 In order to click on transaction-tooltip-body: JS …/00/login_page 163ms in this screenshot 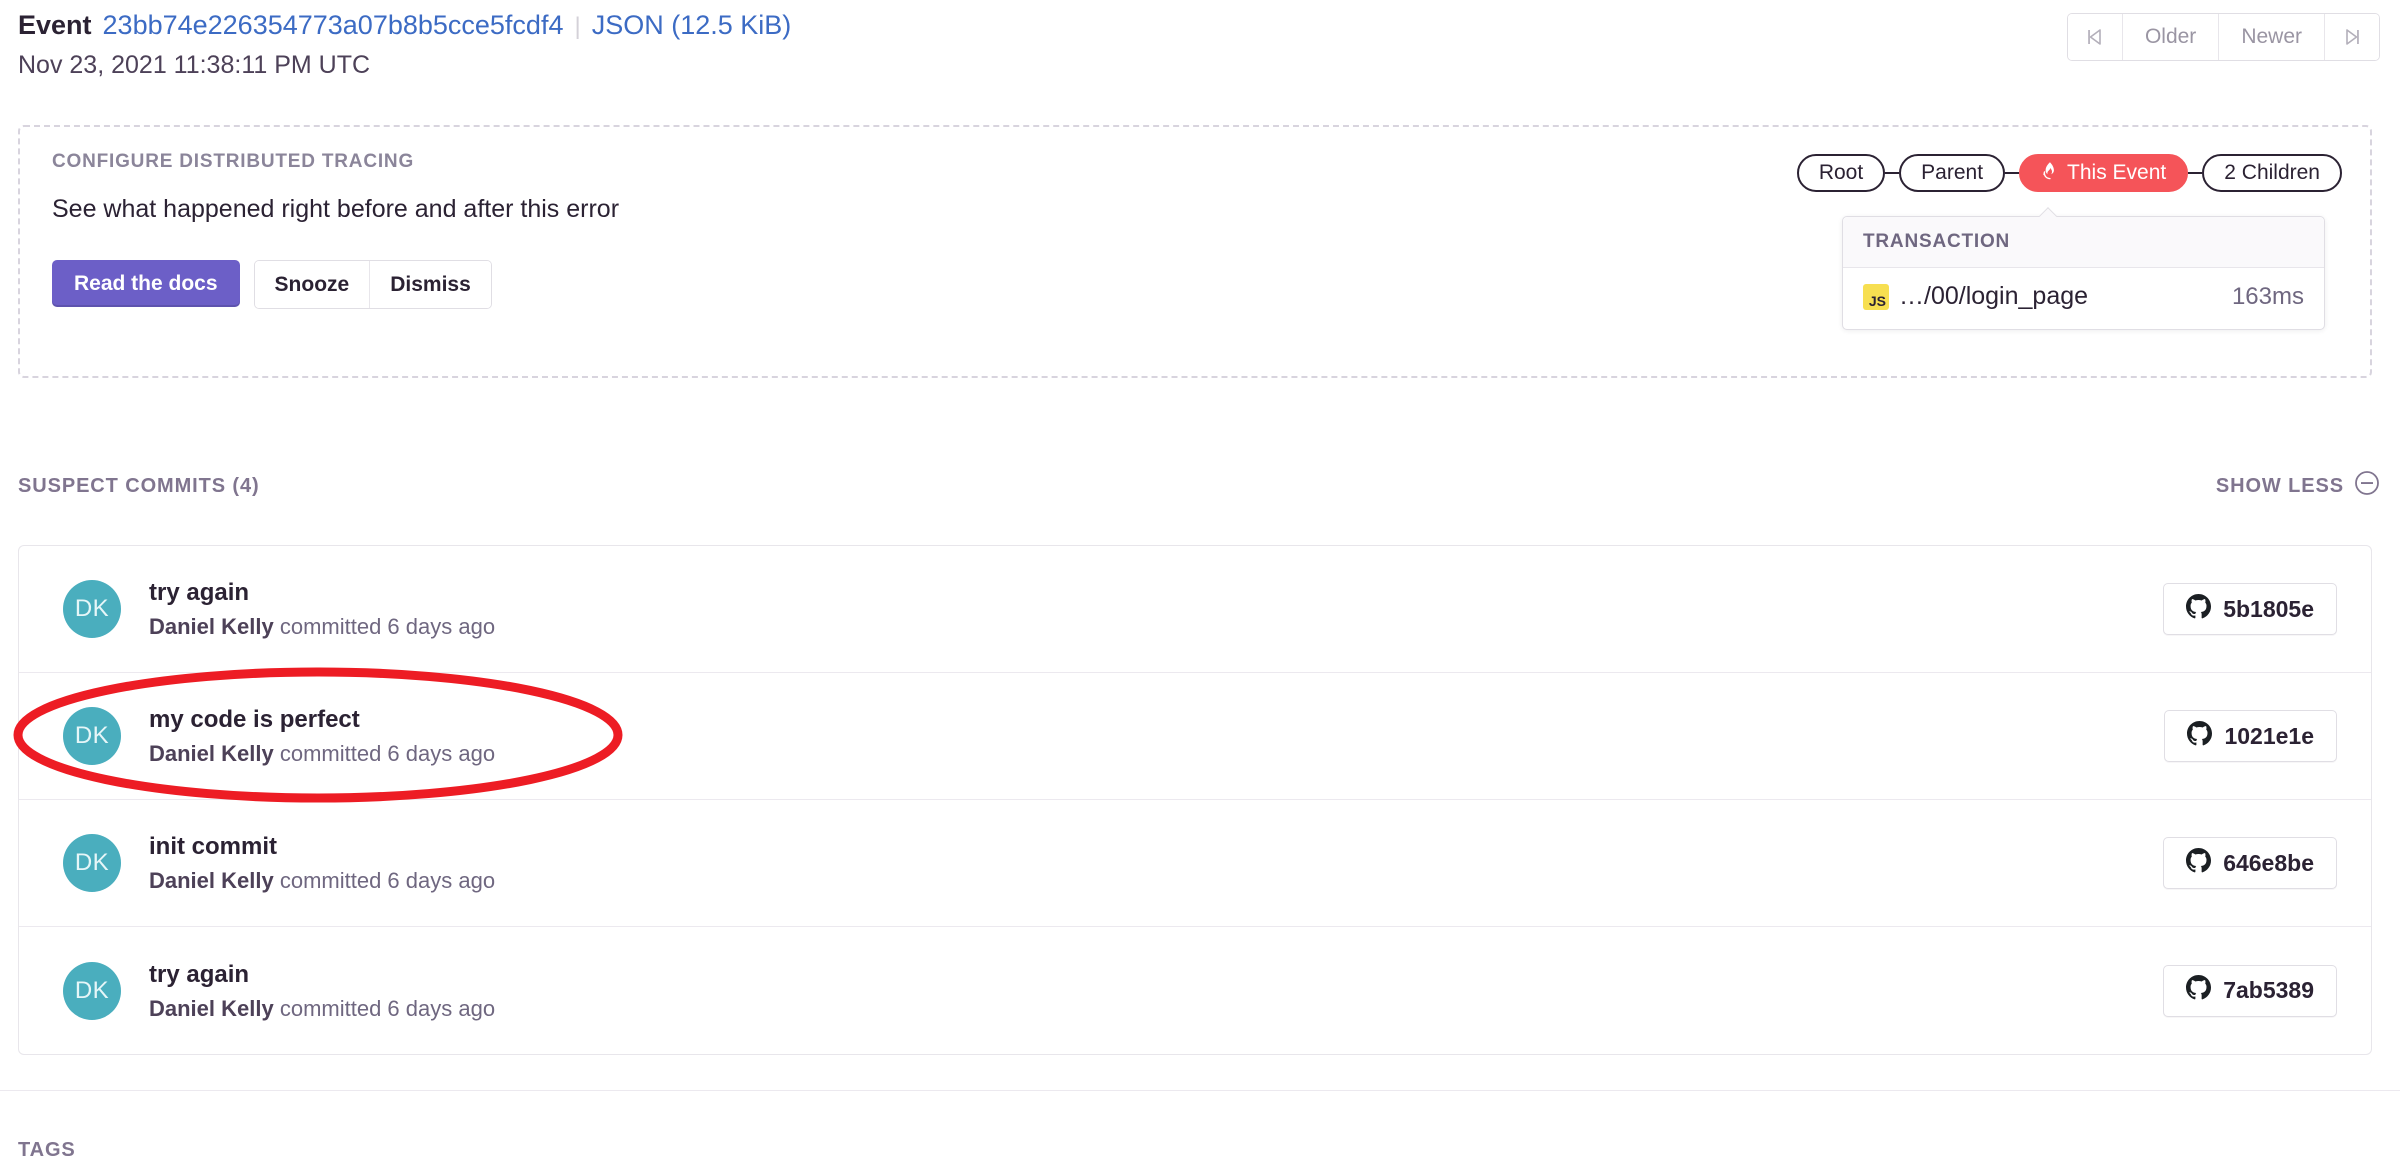, I will do `click(2083, 298)`.